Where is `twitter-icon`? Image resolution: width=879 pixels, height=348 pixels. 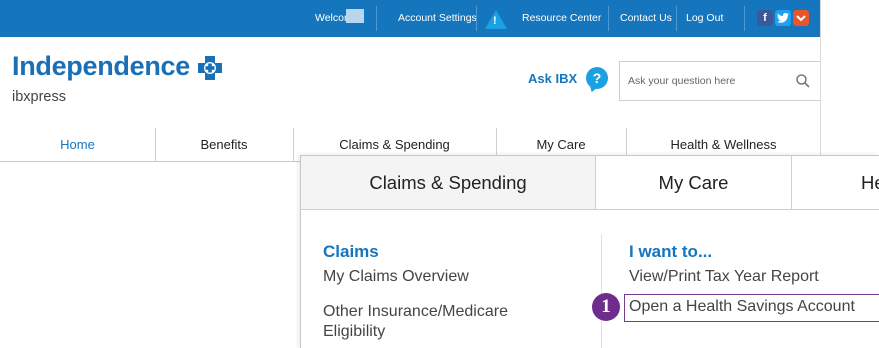
twitter-icon is located at coordinates (783, 18).